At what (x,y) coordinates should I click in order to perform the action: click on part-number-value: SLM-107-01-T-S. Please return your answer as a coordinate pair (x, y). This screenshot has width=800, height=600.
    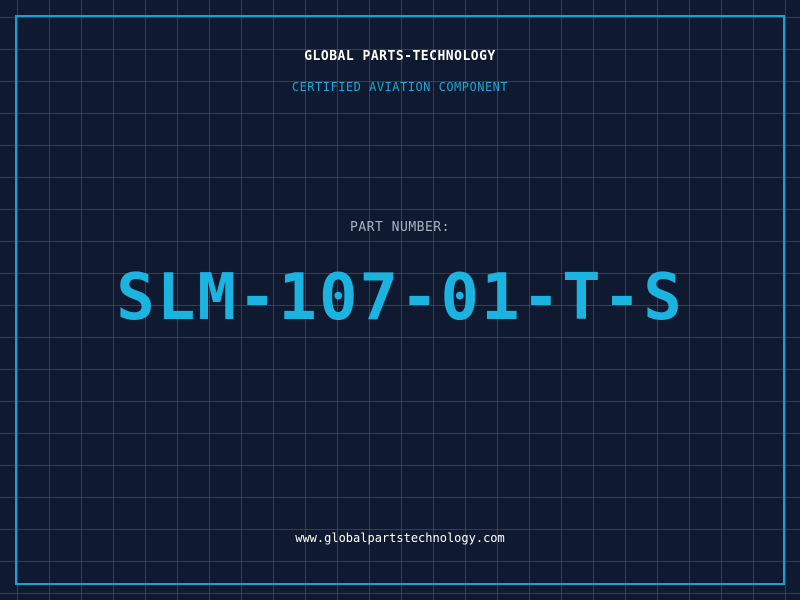
    Looking at the image, I should click on (400, 298).